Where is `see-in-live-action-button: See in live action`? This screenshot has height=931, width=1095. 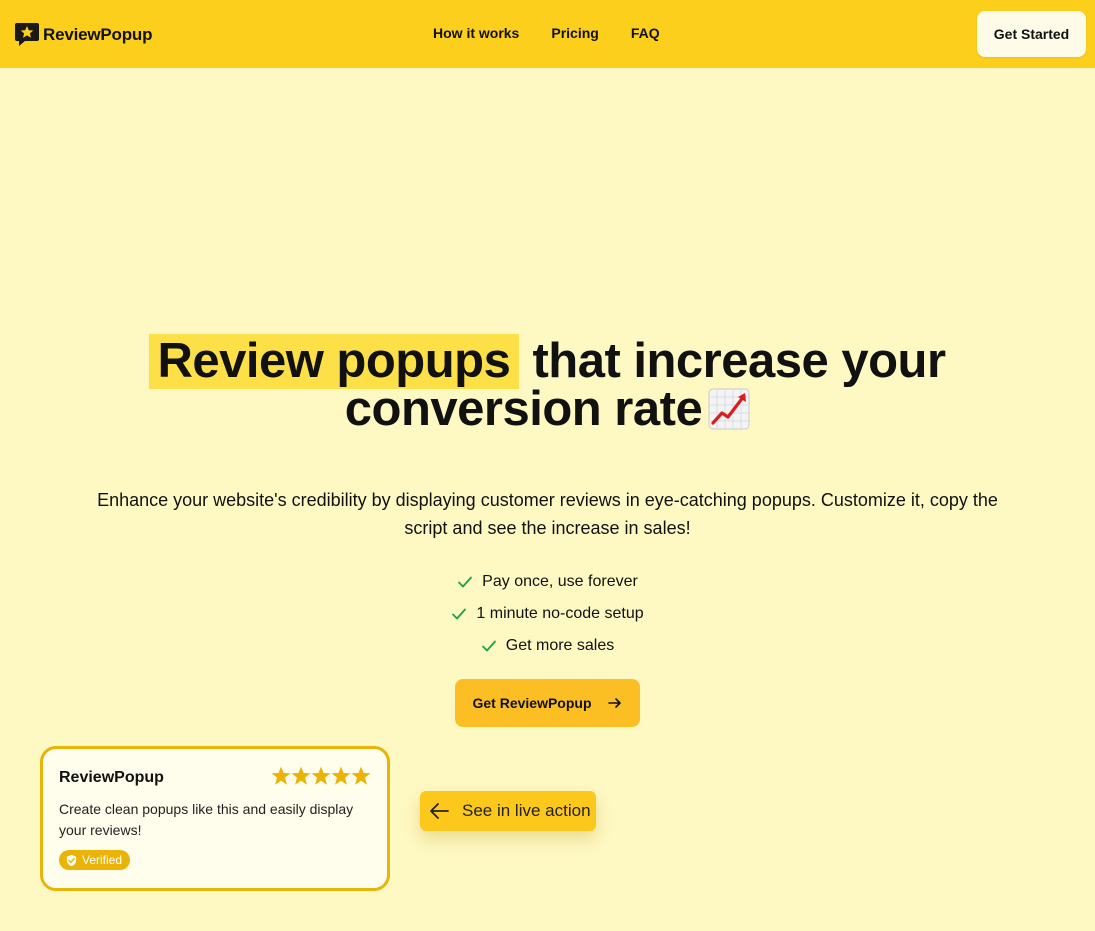
see-in-live-action-button: See in live action is located at coordinates (508, 811).